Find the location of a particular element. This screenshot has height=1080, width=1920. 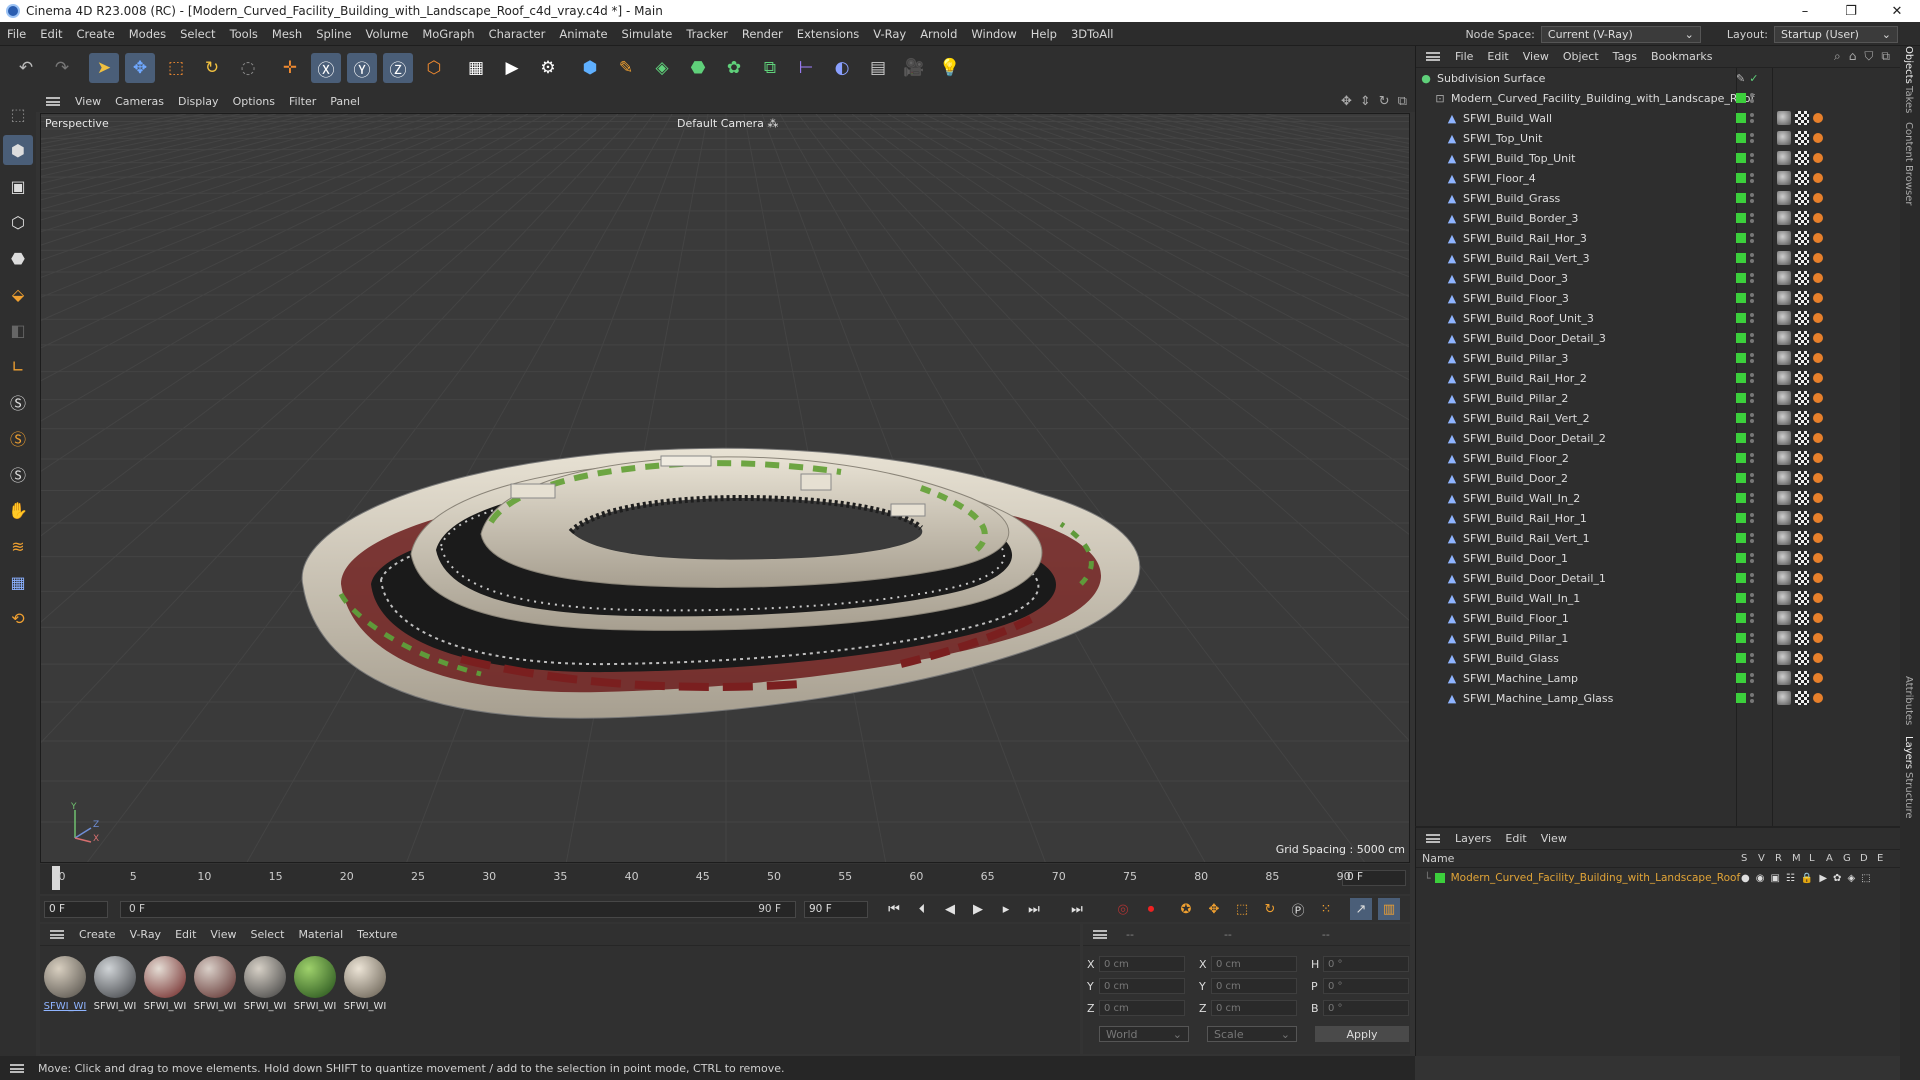

menu-character: Character is located at coordinates (517, 34).